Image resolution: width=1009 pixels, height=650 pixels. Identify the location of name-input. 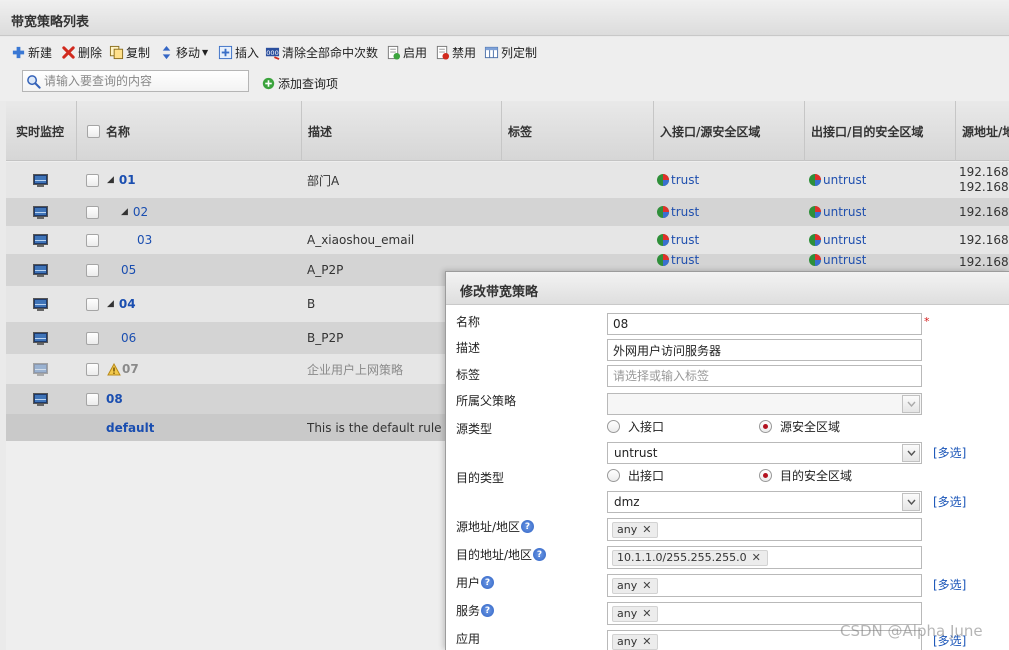
(764, 324).